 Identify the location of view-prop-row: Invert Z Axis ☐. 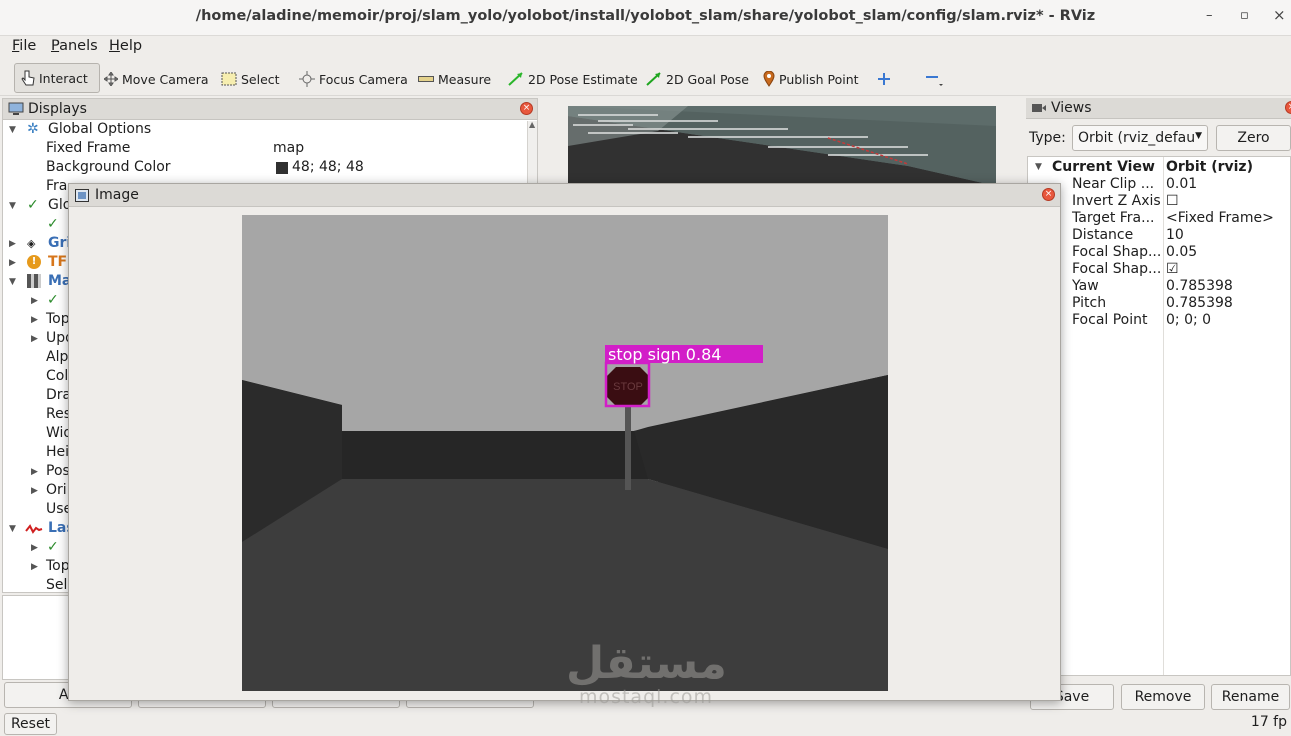
(1159, 201).